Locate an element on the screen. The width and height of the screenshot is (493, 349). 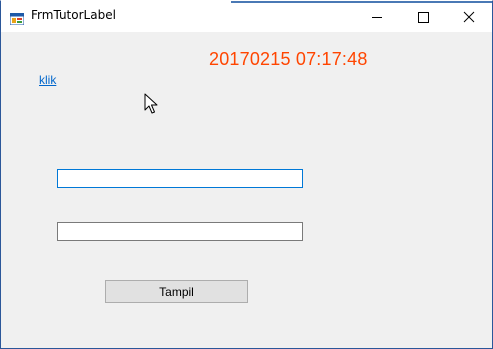
minimize-button is located at coordinates (377, 16).